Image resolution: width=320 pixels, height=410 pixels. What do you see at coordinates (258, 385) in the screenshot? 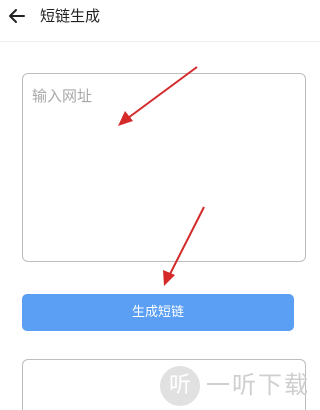
I see `watermark-text: 一听下载` at bounding box center [258, 385].